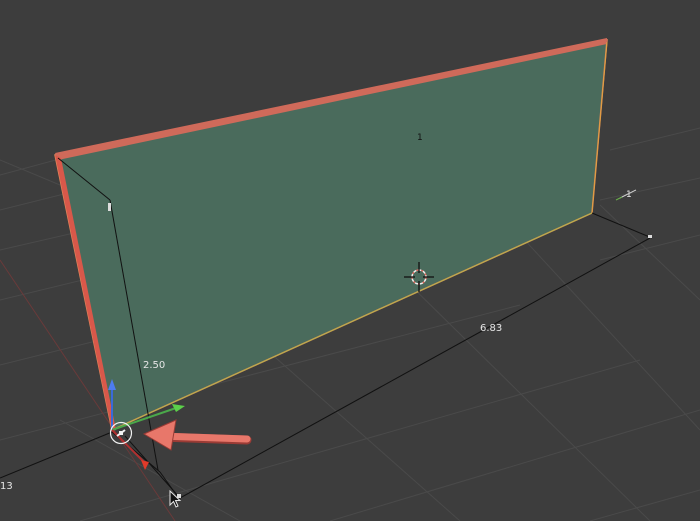 The image size is (700, 521). I want to click on face-label: 1, so click(420, 138).